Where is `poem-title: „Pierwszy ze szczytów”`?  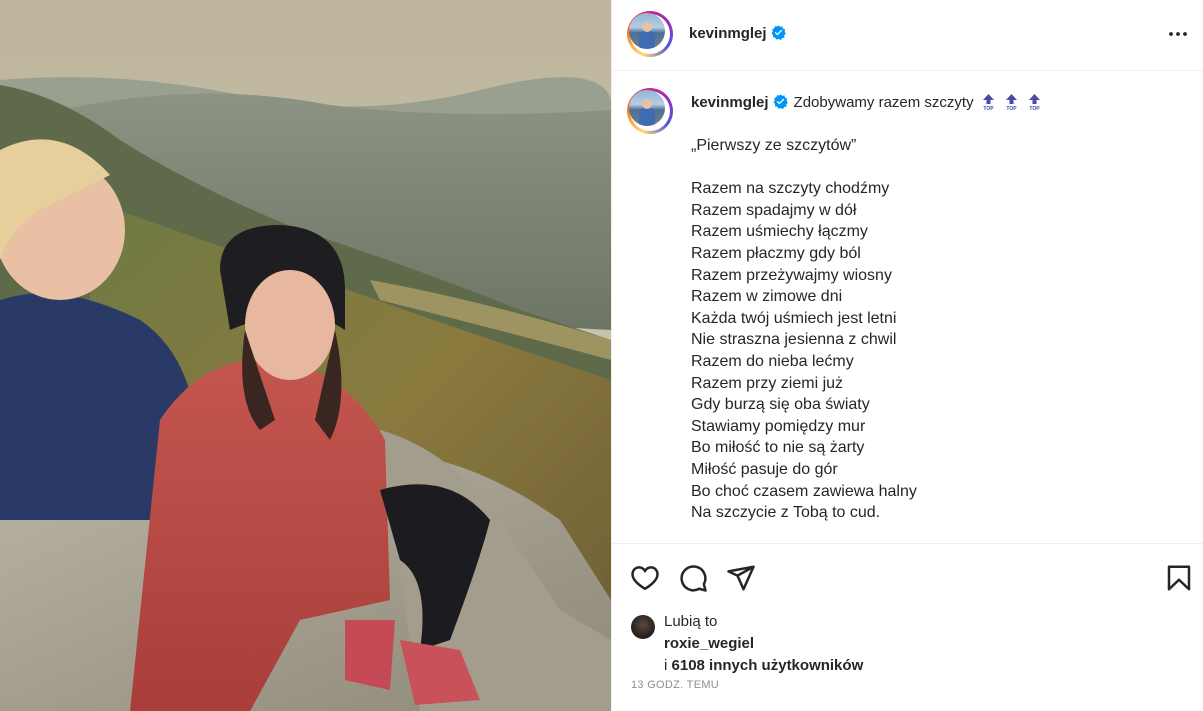
poem-title: „Pierwszy ze szczytów” is located at coordinates (774, 145).